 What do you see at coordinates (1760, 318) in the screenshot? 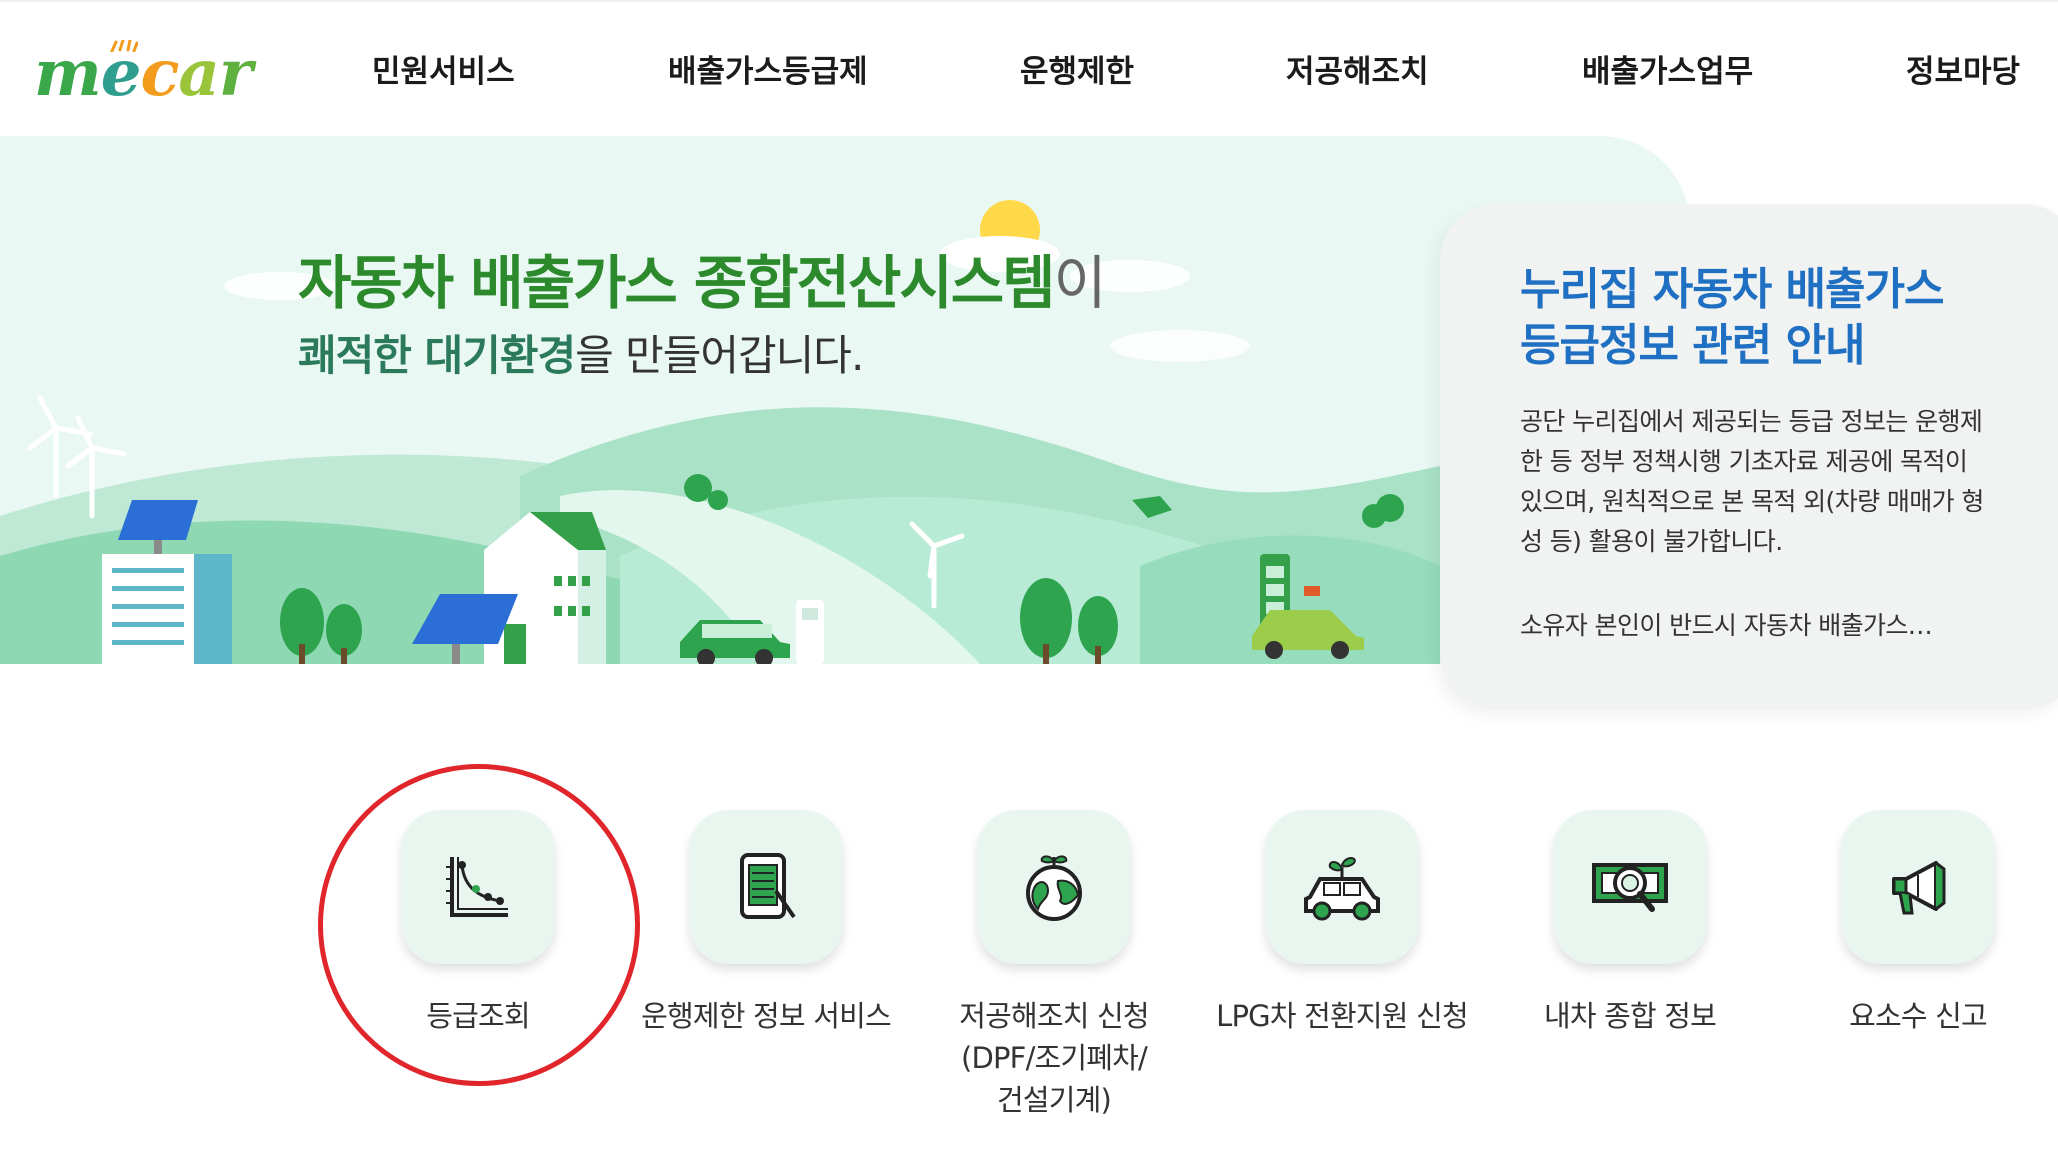
I see `notice-title: 누리집 자동차 배출가스 등급정보 관련 안내` at bounding box center [1760, 318].